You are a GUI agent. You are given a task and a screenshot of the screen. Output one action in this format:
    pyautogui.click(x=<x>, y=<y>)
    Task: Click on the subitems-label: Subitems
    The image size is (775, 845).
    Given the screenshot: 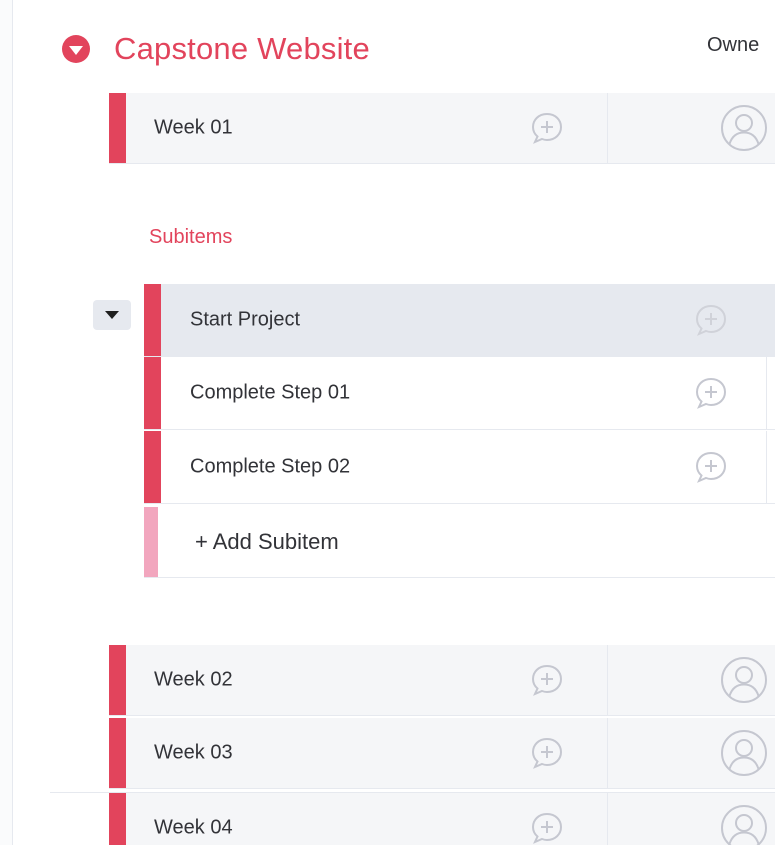 What is the action you would take?
    pyautogui.click(x=191, y=237)
    